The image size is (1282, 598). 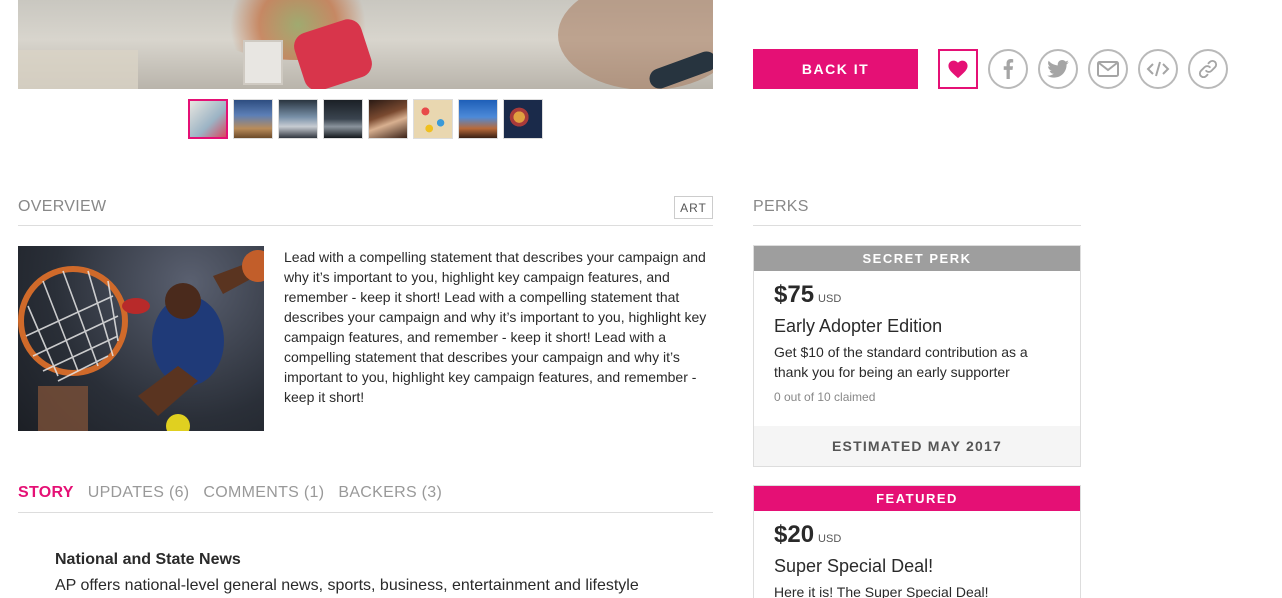 What do you see at coordinates (917, 498) in the screenshot?
I see `perk-banner: FEATURED` at bounding box center [917, 498].